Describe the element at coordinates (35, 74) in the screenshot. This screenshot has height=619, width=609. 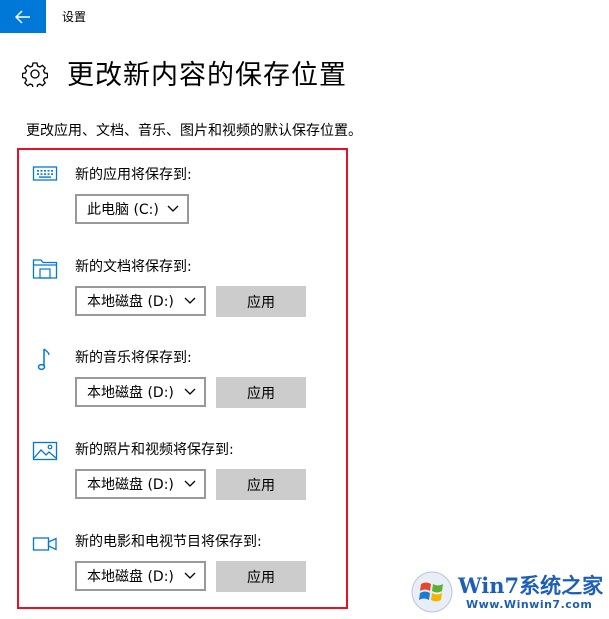
I see `gear-icon` at that location.